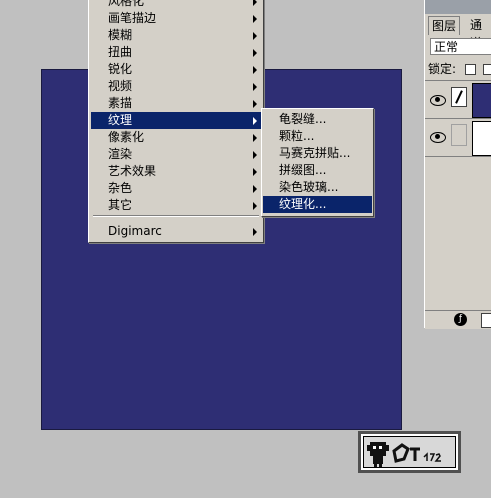 This screenshot has width=491, height=498. Describe the element at coordinates (444, 25) in the screenshot. I see `tab-layers: 图层` at that location.